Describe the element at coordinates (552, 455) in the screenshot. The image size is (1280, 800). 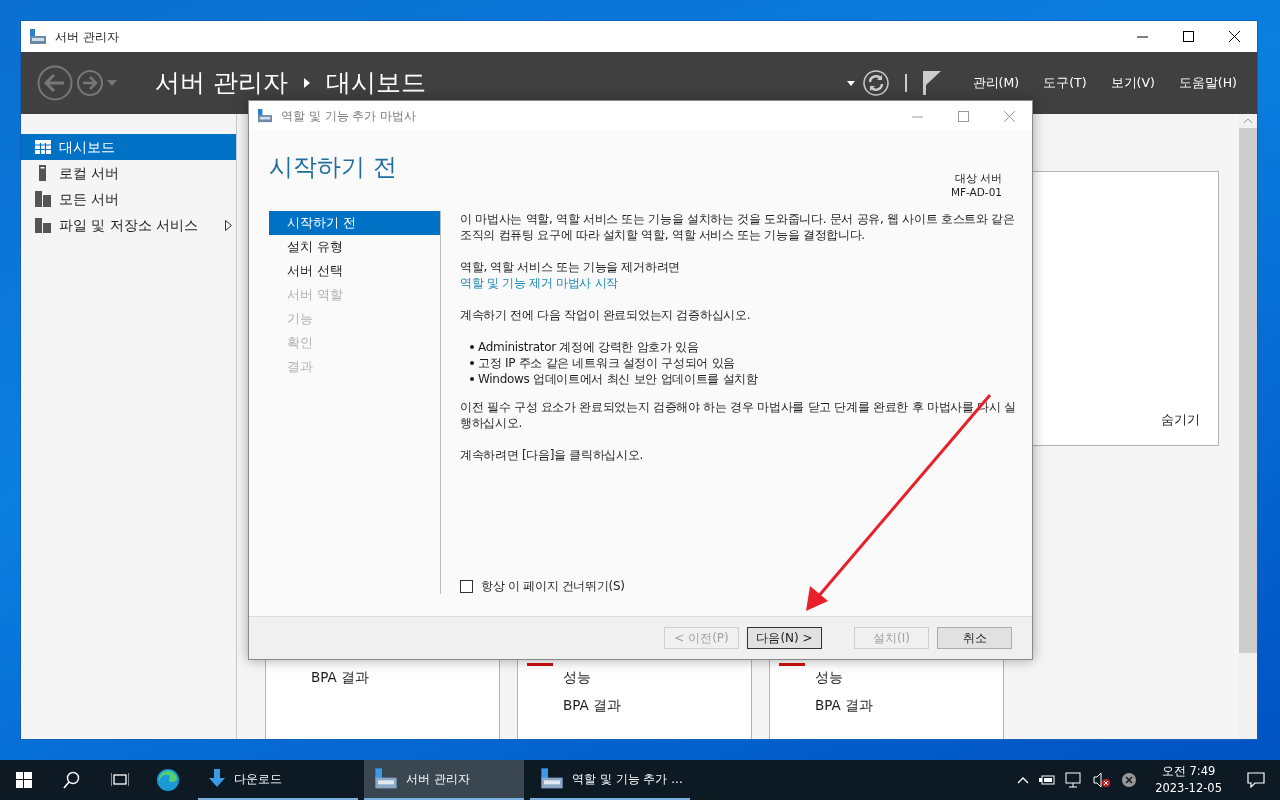
I see `paragraph: 계속하려면 [다음]을 클릭하십시오.` at that location.